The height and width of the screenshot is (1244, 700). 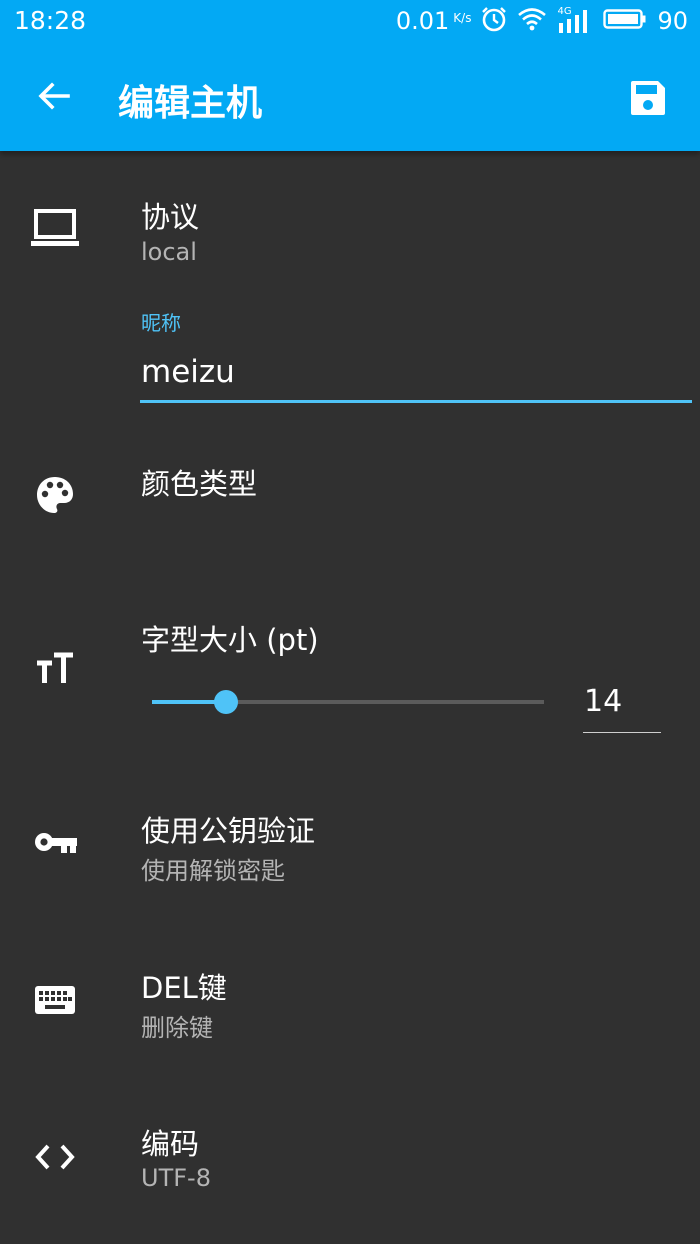 I want to click on nickname-input: meizu, so click(x=188, y=372).